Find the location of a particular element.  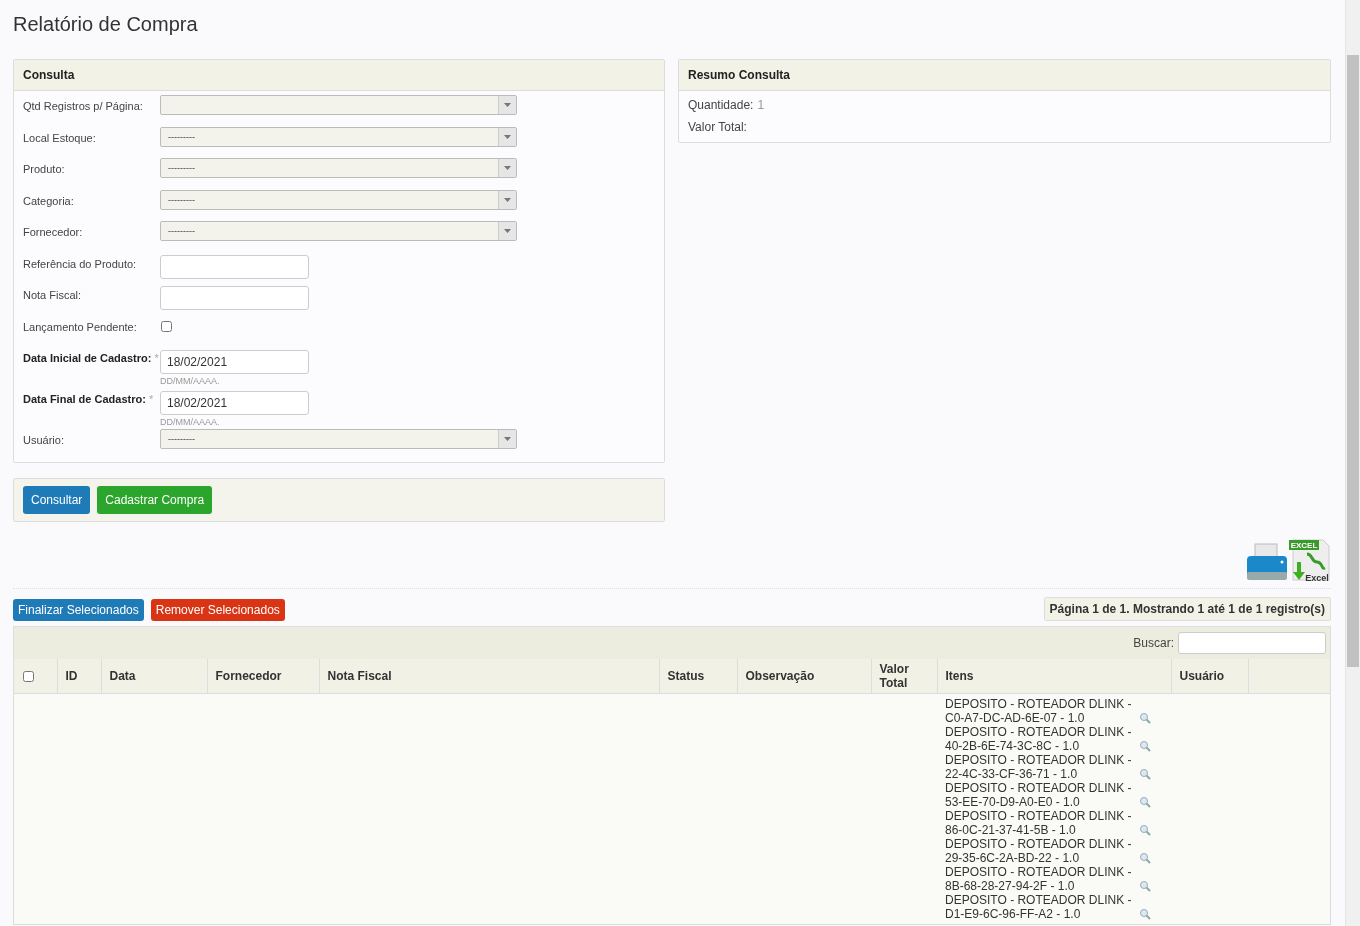

column-header: Valor Total is located at coordinates (904, 675).